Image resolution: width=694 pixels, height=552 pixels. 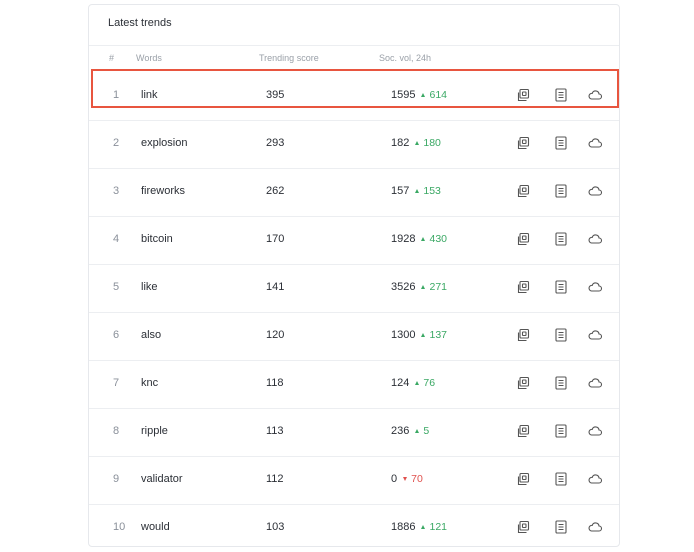 I want to click on social-volume-change: 614, so click(x=434, y=95).